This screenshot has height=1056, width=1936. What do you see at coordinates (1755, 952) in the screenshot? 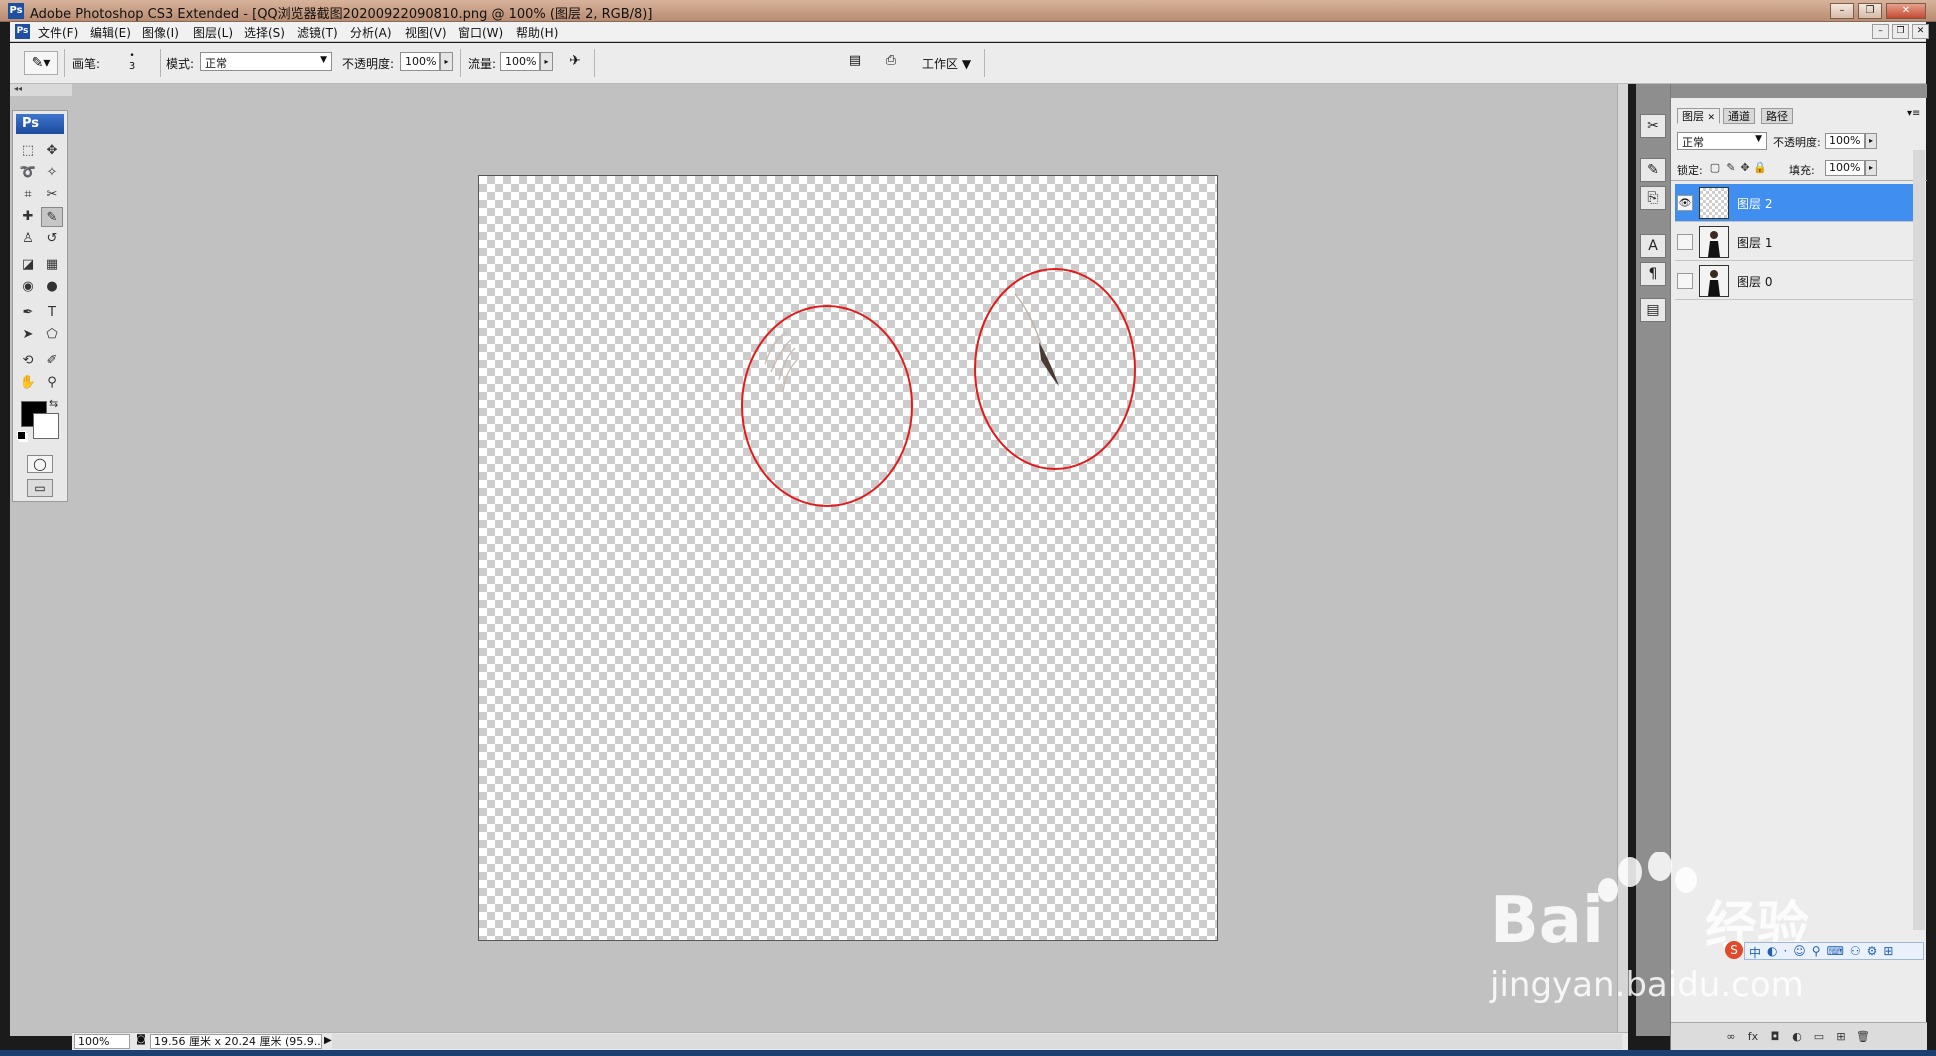
I see `ime-mode-label: 中` at bounding box center [1755, 952].